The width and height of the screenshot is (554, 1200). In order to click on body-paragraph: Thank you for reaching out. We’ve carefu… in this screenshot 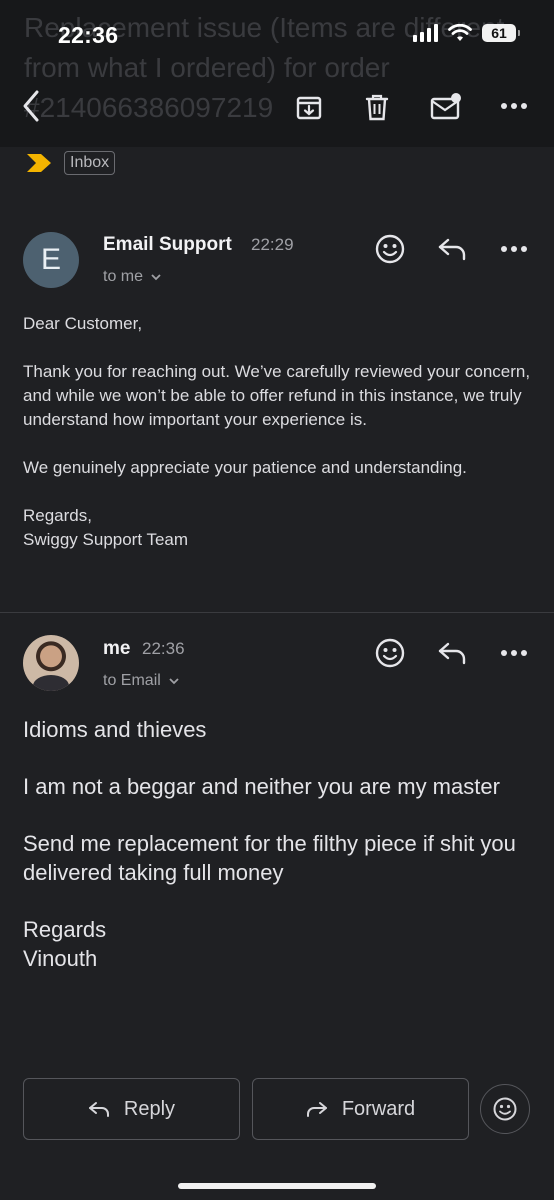, I will do `click(277, 395)`.